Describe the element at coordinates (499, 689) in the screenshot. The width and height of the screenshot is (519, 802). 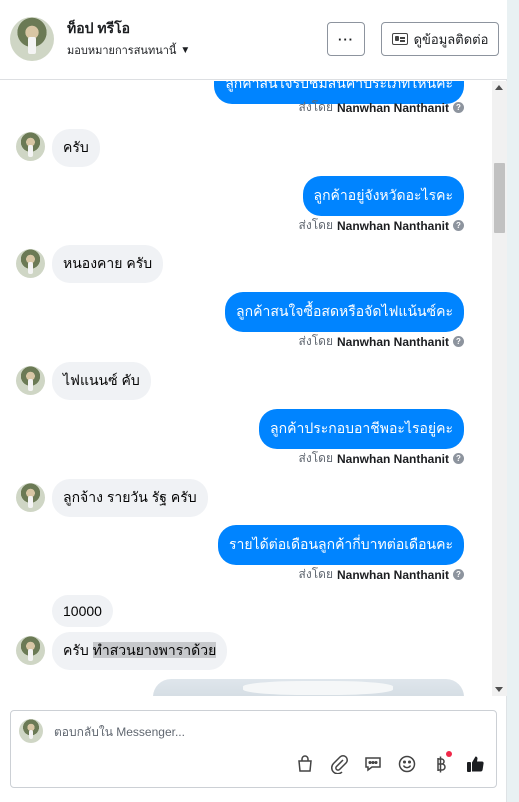
I see `scroll-down-arrow-icon` at that location.